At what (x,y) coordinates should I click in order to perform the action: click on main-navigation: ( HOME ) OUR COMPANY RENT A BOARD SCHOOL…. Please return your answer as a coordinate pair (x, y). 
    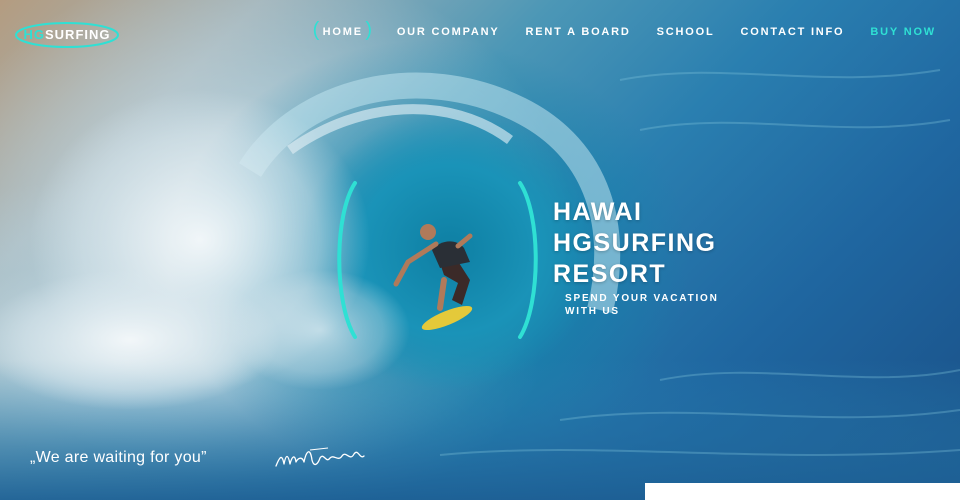
    Looking at the image, I should click on (624, 30).